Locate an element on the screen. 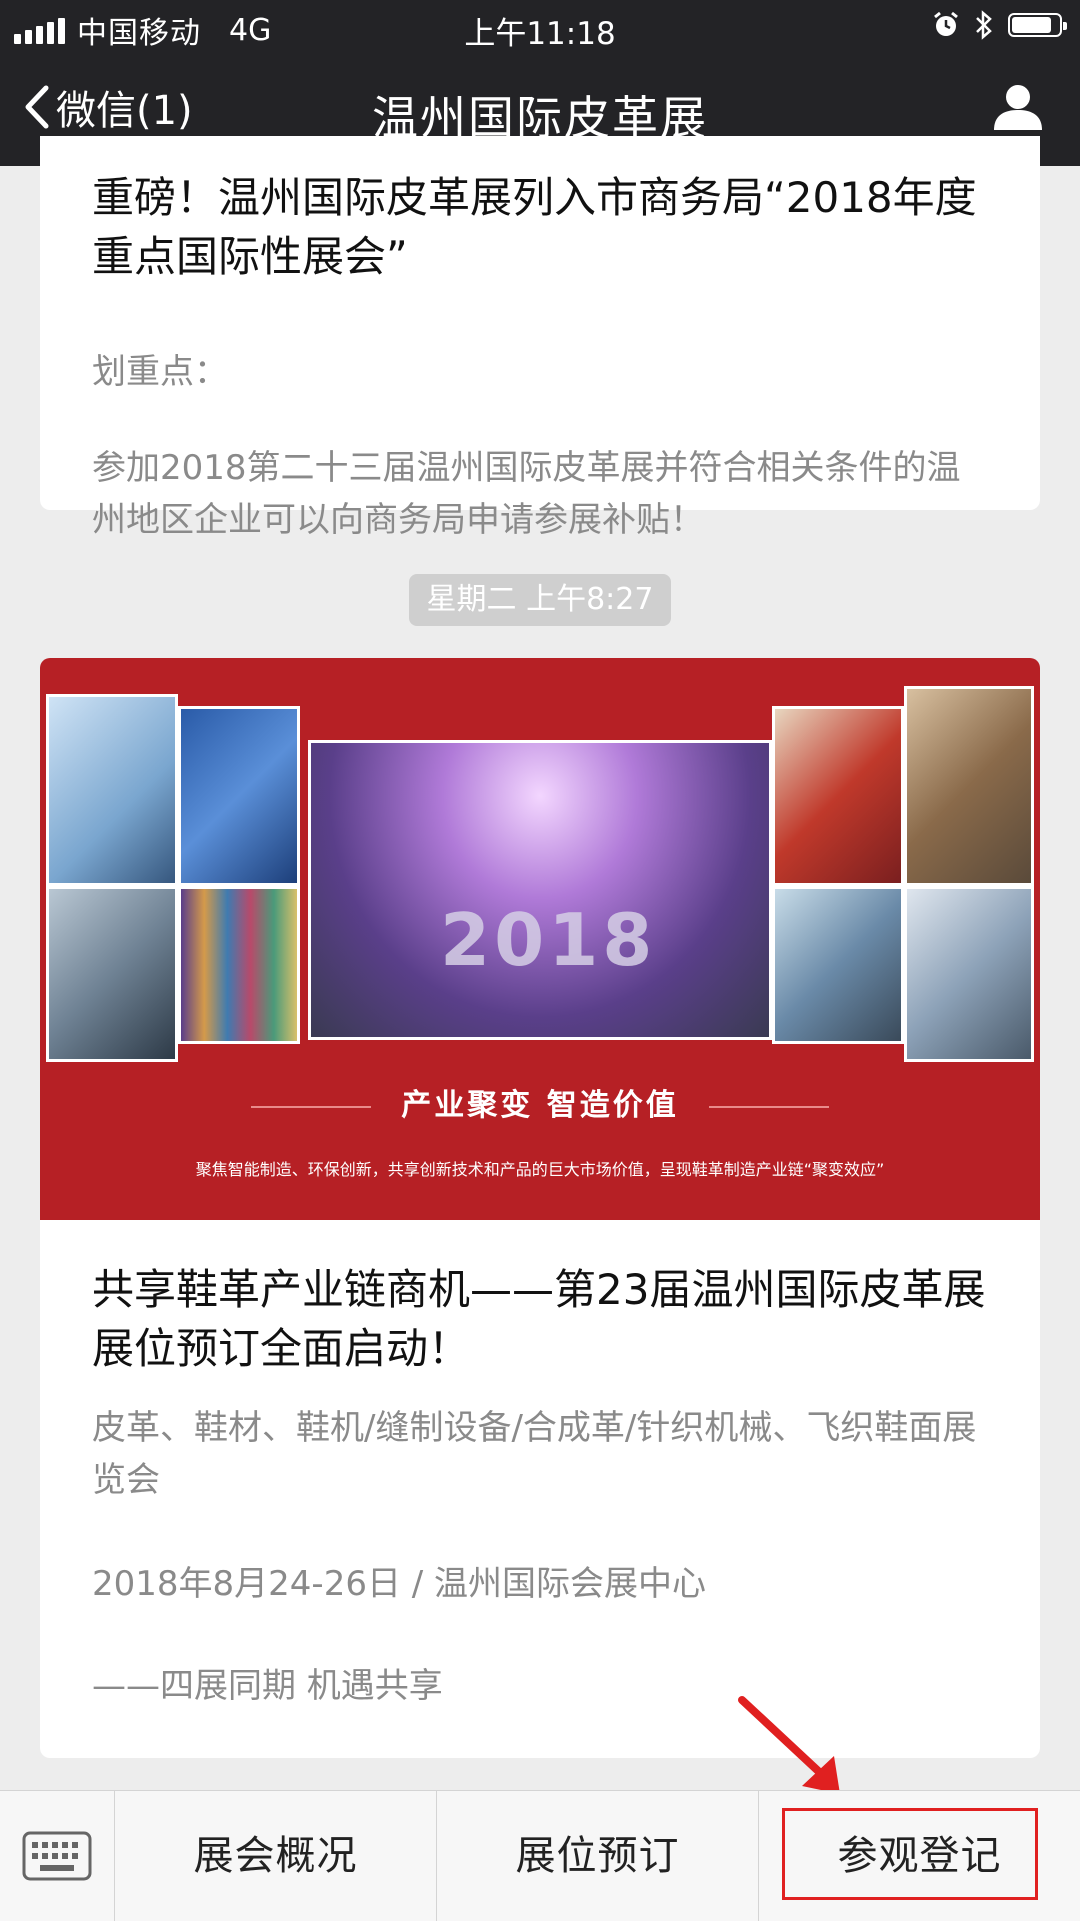  bluetooth-icon is located at coordinates (984, 25).